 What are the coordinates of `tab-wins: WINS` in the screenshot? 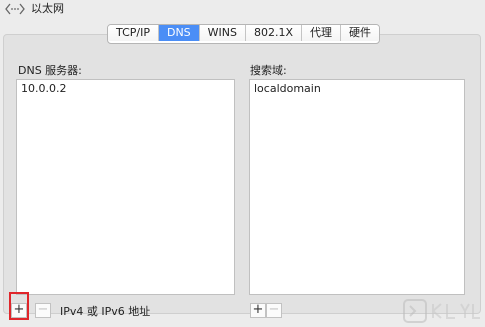 It's located at (223, 33).